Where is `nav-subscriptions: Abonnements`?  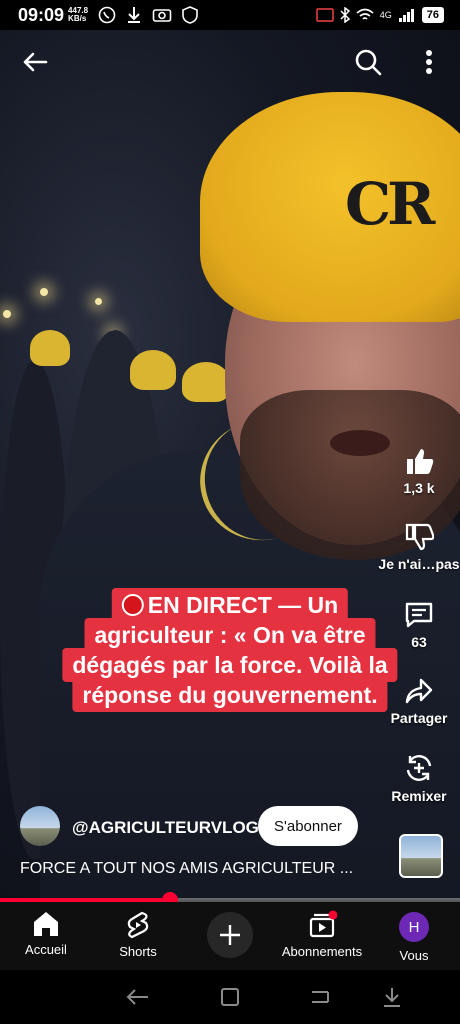 nav-subscriptions: Abonnements is located at coordinates (322, 934).